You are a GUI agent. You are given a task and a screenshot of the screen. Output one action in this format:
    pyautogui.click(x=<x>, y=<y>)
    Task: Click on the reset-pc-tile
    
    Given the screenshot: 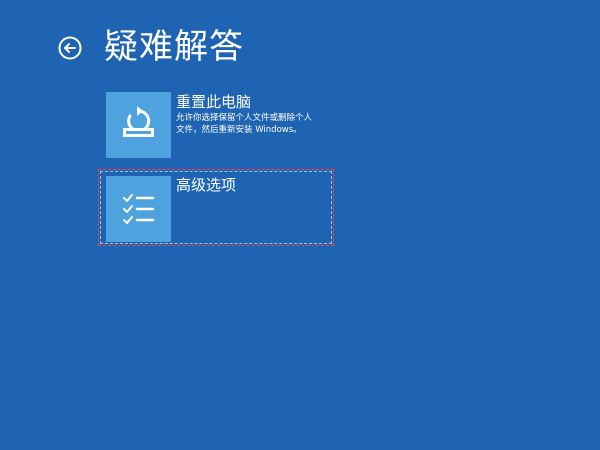 What is the action you would take?
    pyautogui.click(x=138, y=125)
    